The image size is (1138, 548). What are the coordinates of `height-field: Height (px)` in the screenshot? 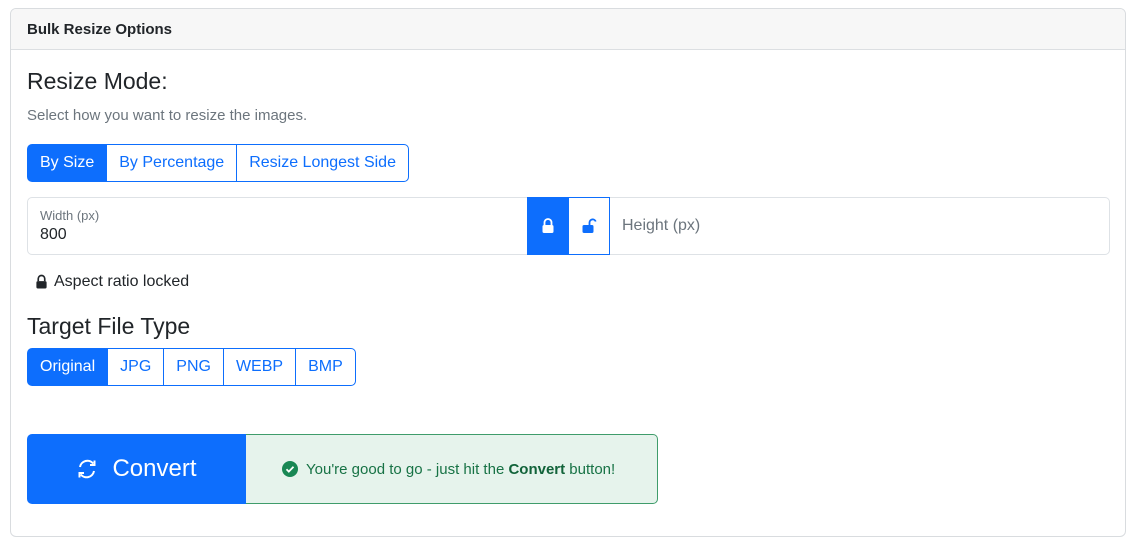 It's located at (859, 226).